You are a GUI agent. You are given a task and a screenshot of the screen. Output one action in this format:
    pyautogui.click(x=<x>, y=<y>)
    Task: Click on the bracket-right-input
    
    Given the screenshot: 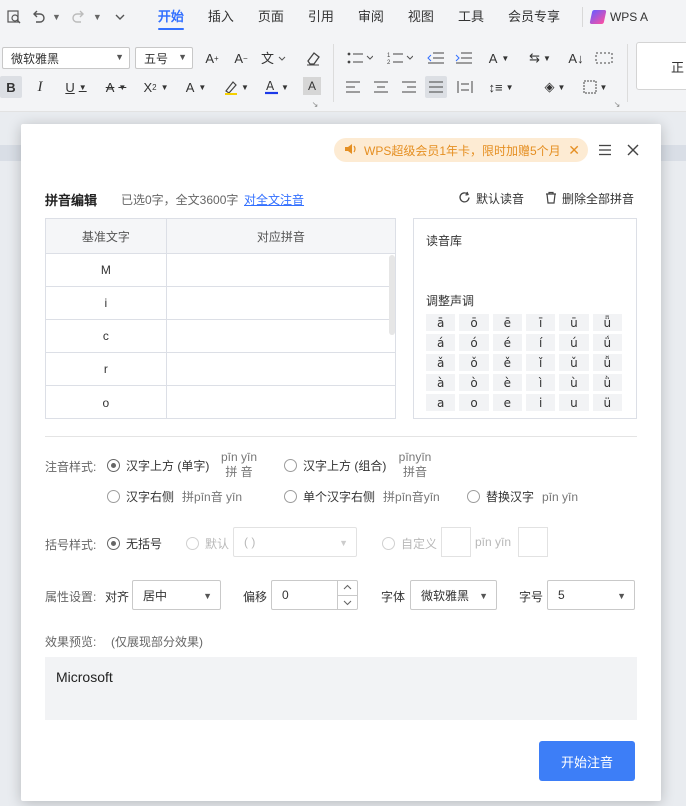 What is the action you would take?
    pyautogui.click(x=533, y=542)
    